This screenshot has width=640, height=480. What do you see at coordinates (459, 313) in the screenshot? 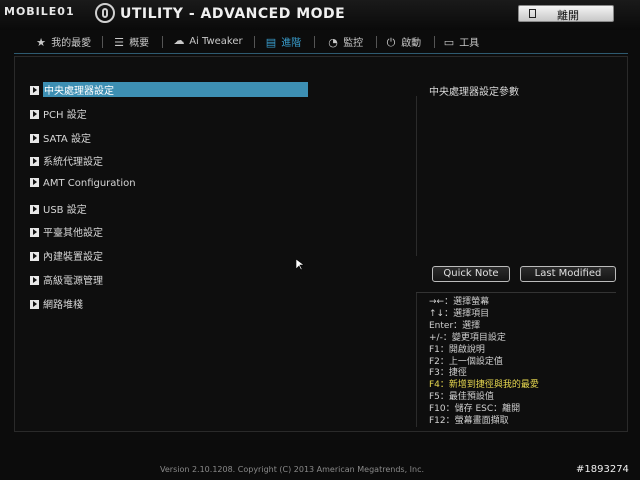
I see `key-legend-line: ↑↓：選擇項目` at bounding box center [459, 313].